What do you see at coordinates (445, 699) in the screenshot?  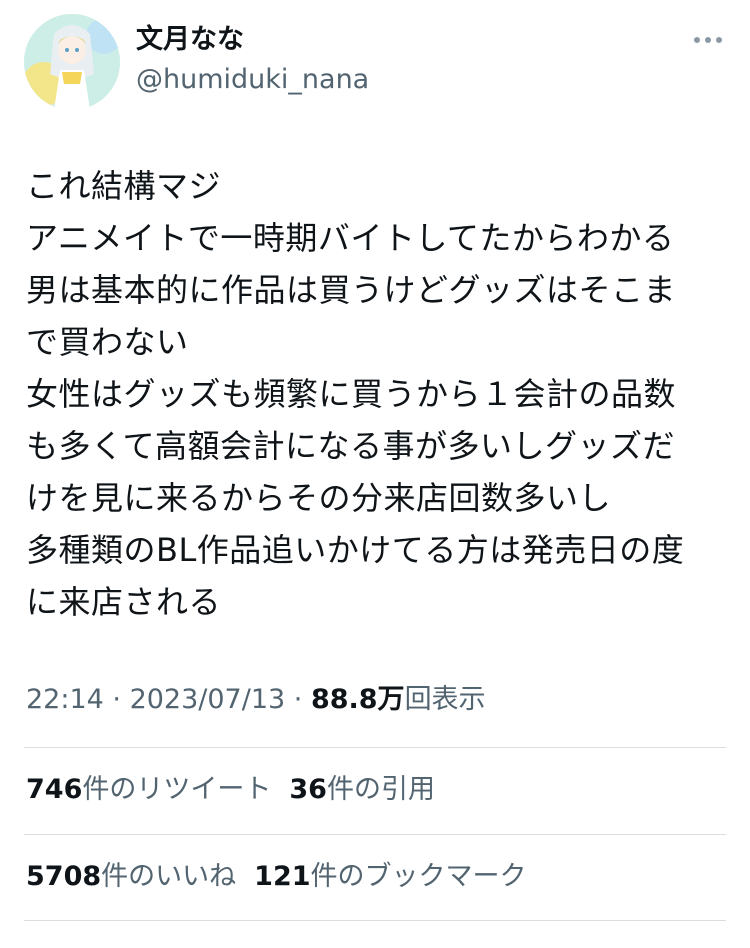 I see `views-label: 回表示` at bounding box center [445, 699].